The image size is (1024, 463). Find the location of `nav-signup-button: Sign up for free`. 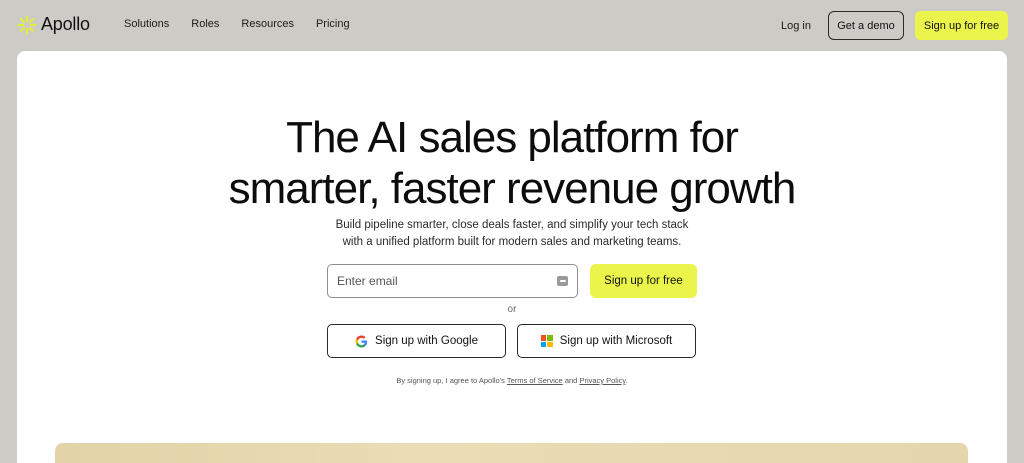

nav-signup-button: Sign up for free is located at coordinates (961, 25).